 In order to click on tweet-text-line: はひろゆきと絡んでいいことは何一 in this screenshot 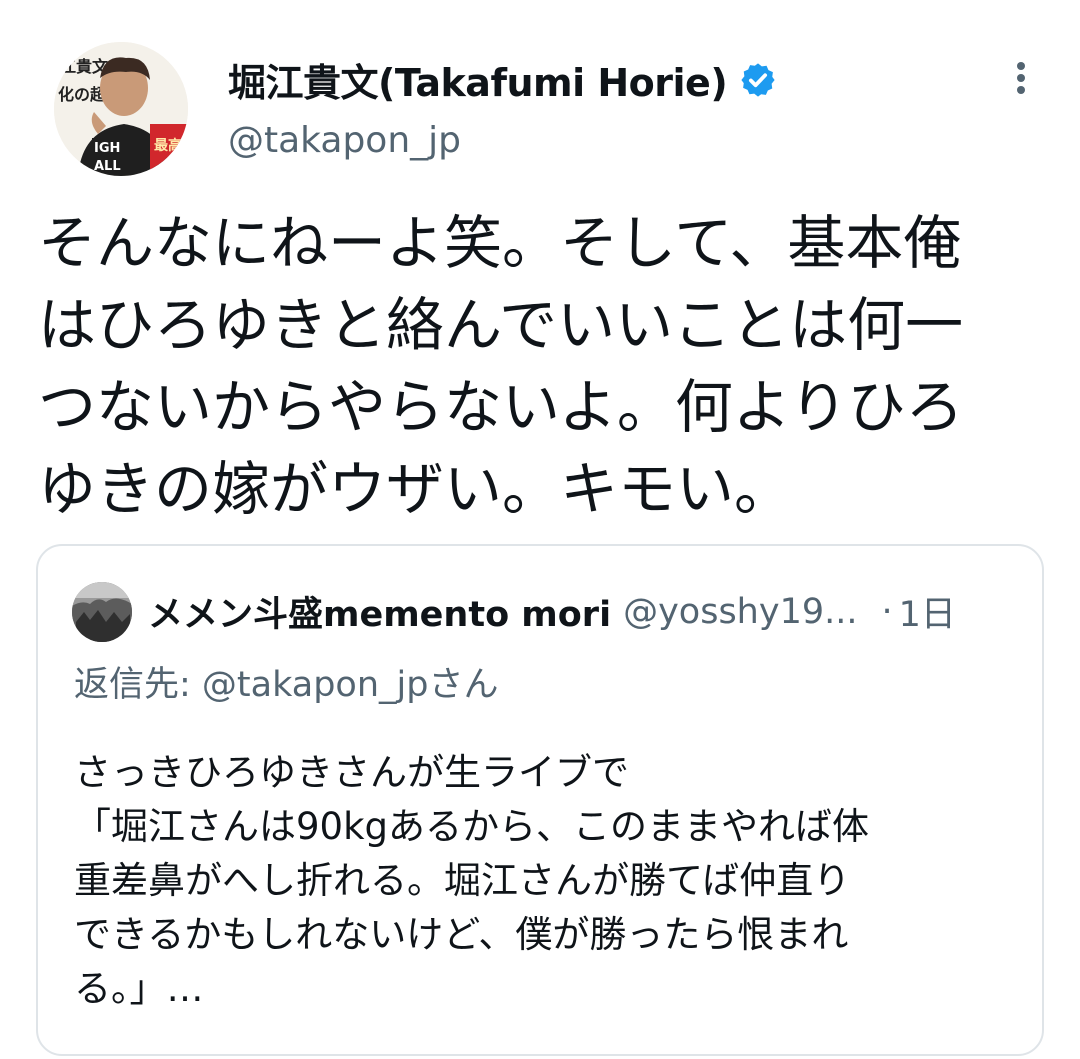, I will do `click(501, 325)`.